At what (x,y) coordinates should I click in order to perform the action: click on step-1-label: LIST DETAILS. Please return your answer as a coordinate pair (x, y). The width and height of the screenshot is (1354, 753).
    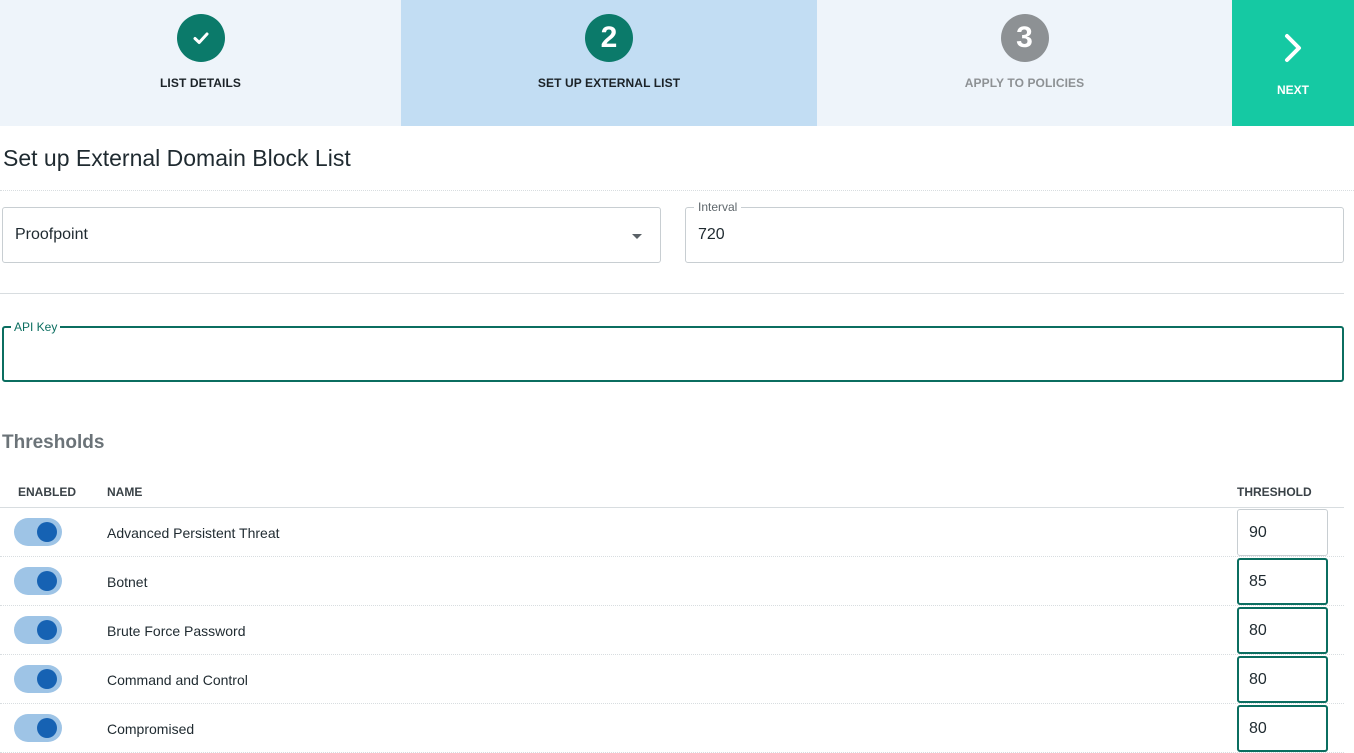
    Looking at the image, I should click on (200, 83).